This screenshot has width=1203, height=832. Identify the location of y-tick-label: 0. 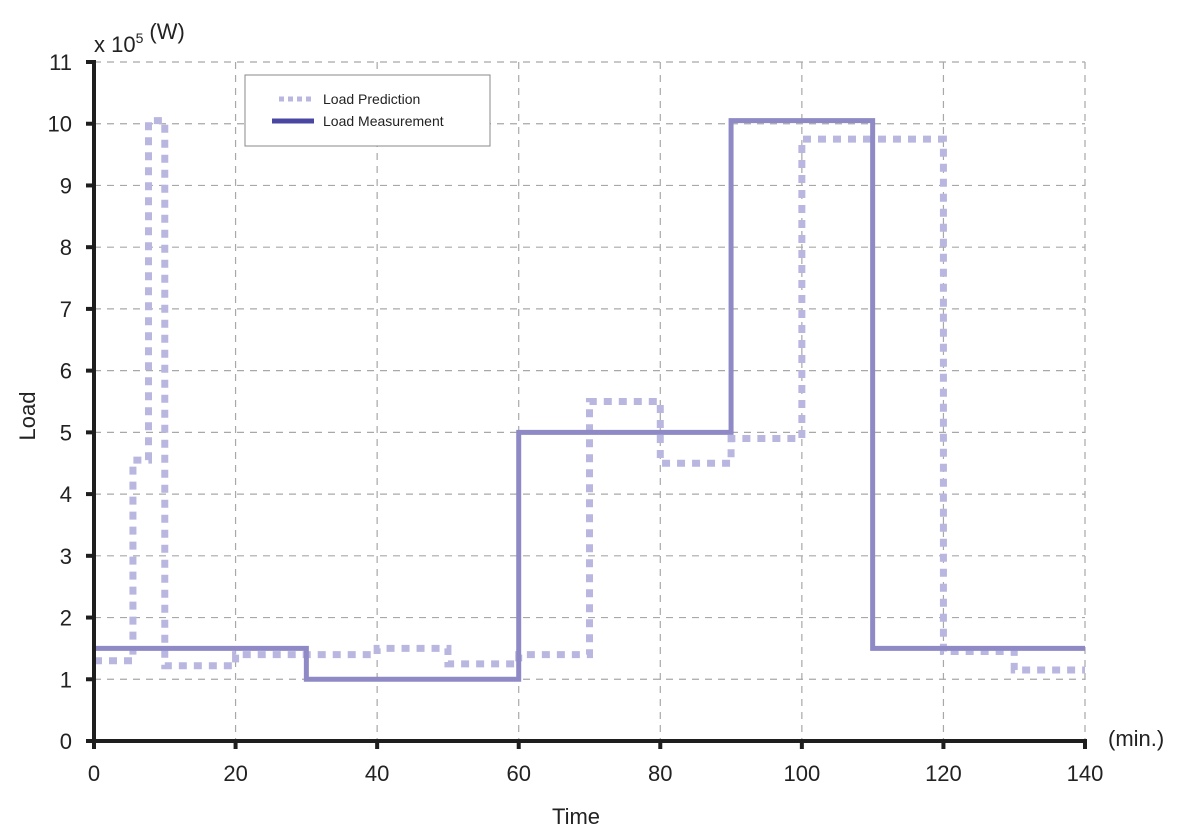
(66, 741).